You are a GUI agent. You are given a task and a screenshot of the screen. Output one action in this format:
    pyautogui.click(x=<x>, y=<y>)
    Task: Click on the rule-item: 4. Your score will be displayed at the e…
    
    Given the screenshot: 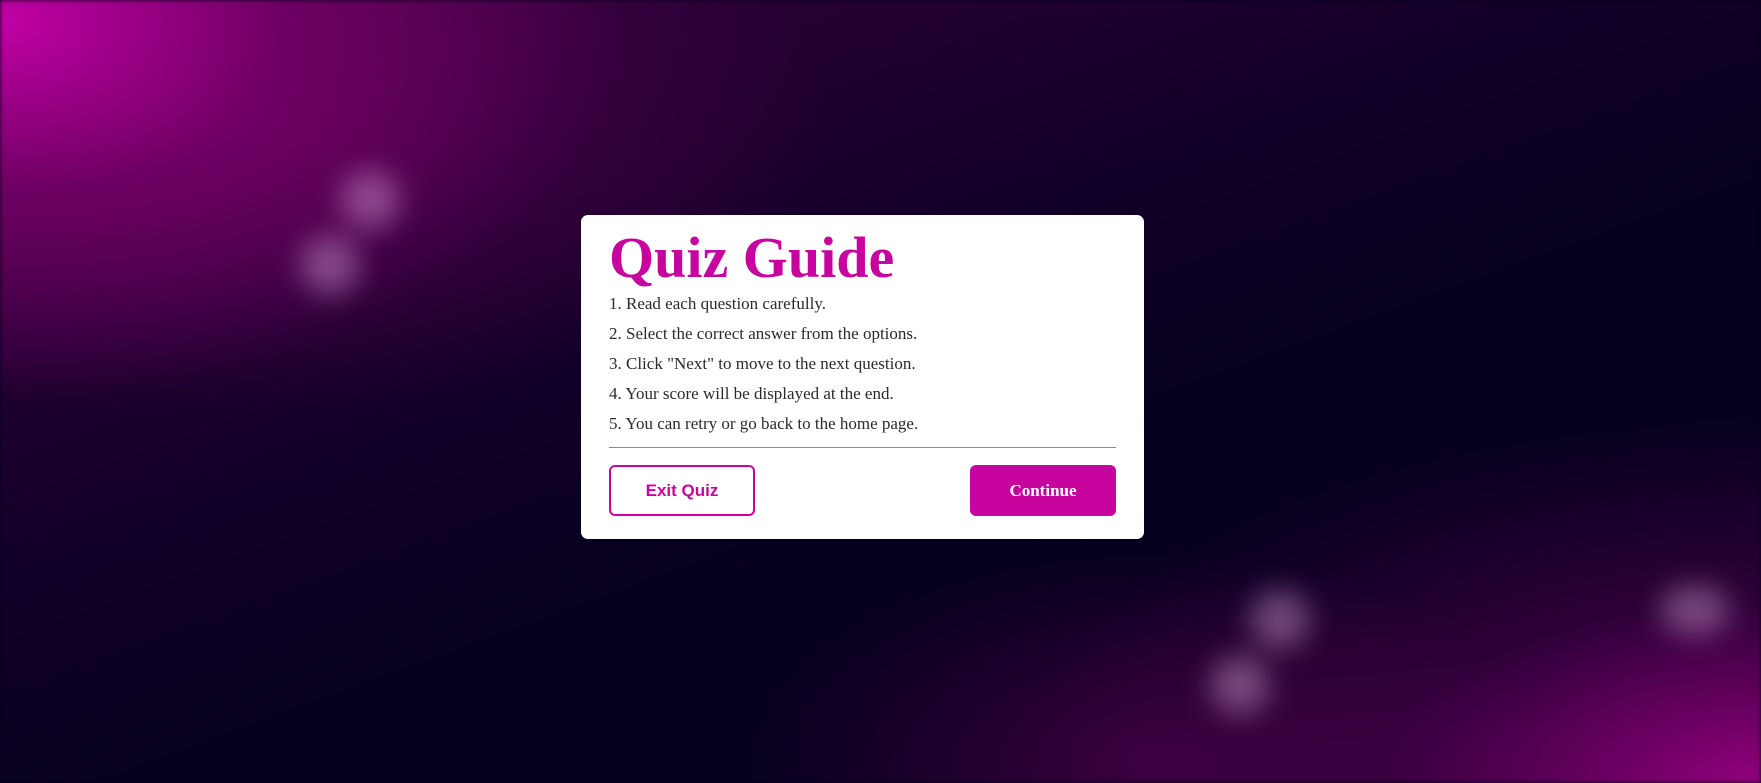 What is the action you would take?
    pyautogui.click(x=751, y=393)
    